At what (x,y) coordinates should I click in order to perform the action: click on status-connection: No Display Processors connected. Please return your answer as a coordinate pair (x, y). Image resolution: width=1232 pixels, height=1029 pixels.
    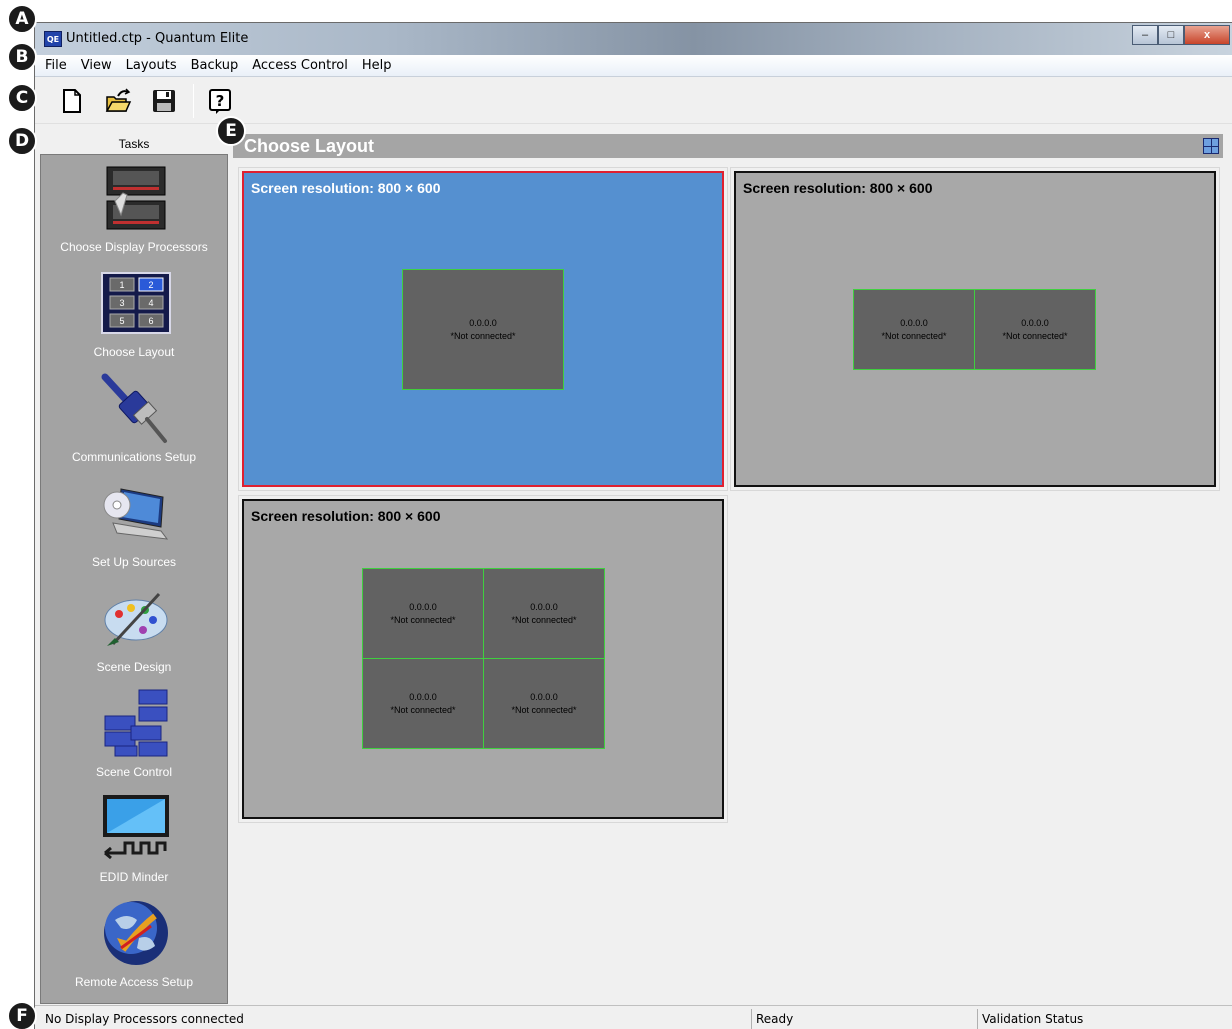
    Looking at the image, I should click on (144, 1019).